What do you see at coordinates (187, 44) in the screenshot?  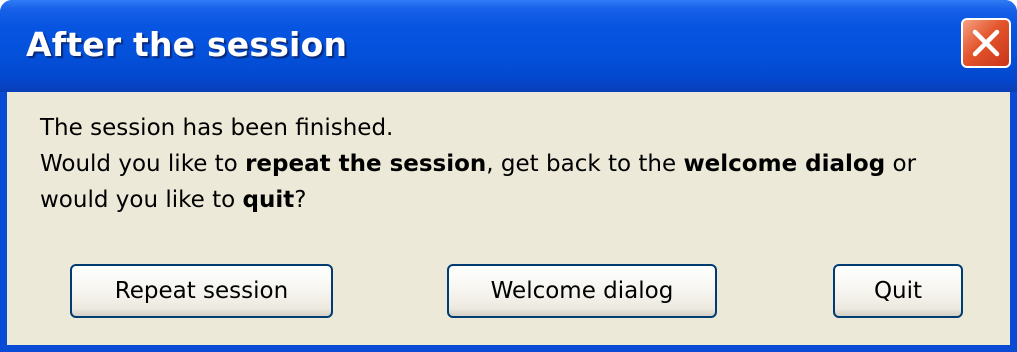 I see `window-title: After the session` at bounding box center [187, 44].